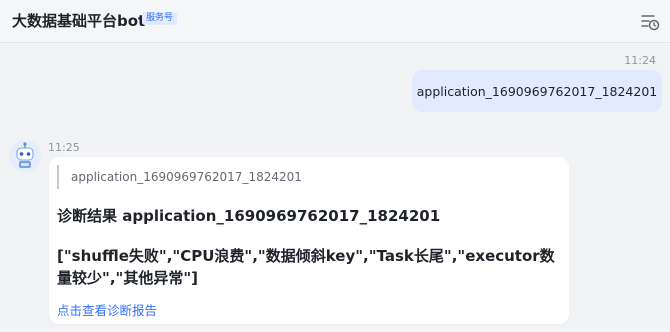 The height and width of the screenshot is (332, 670). I want to click on view-report-link: 点击查看诊断报告, so click(107, 309).